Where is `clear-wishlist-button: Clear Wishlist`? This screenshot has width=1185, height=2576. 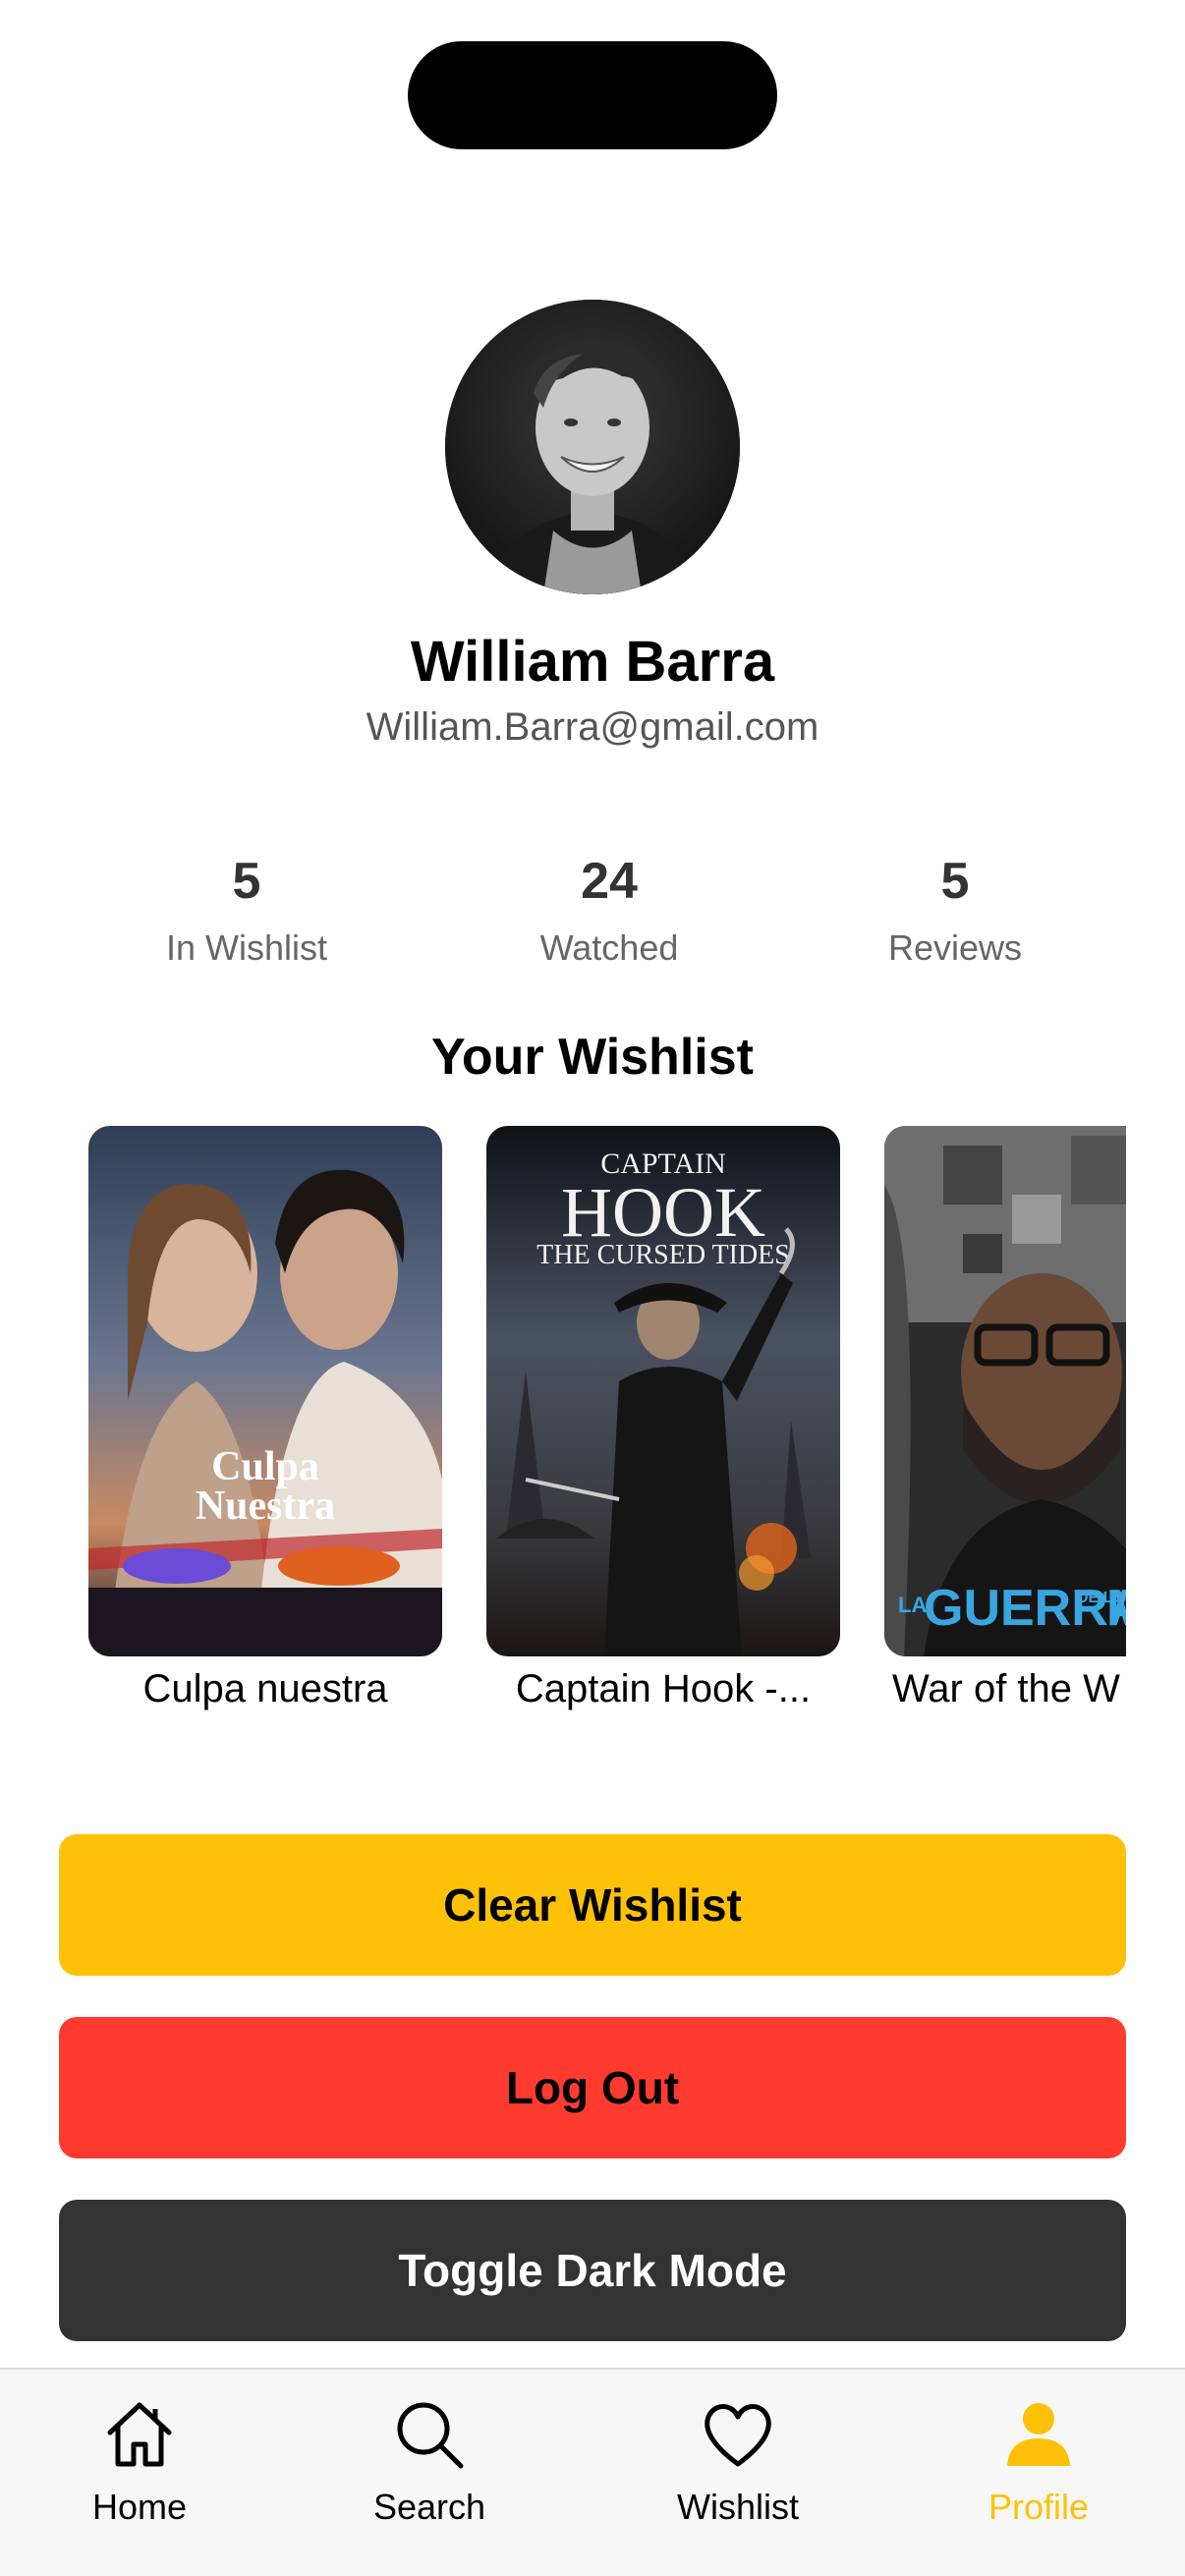
clear-wishlist-button: Clear Wishlist is located at coordinates (592, 1905).